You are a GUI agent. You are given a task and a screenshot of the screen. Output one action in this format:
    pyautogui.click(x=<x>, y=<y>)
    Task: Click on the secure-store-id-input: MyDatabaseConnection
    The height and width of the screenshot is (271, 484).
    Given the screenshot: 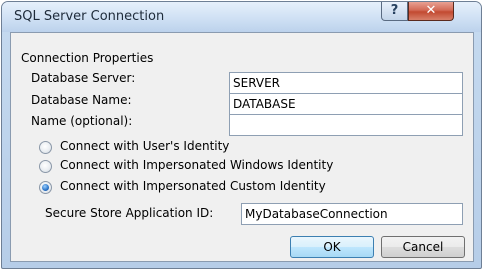 What is the action you would take?
    pyautogui.click(x=352, y=214)
    